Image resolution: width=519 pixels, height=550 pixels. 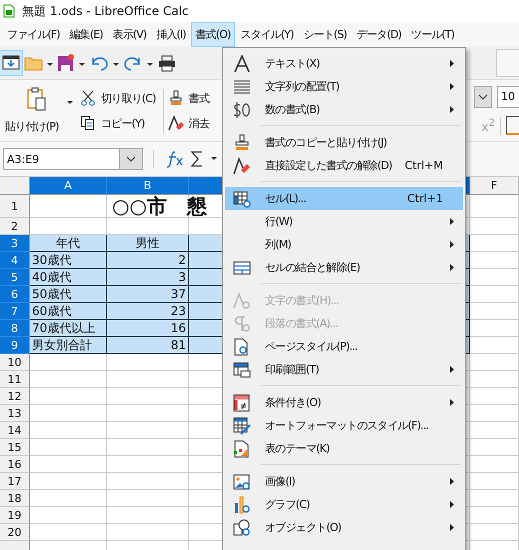 What do you see at coordinates (508, 97) in the screenshot?
I see `font-size-field: 10` at bounding box center [508, 97].